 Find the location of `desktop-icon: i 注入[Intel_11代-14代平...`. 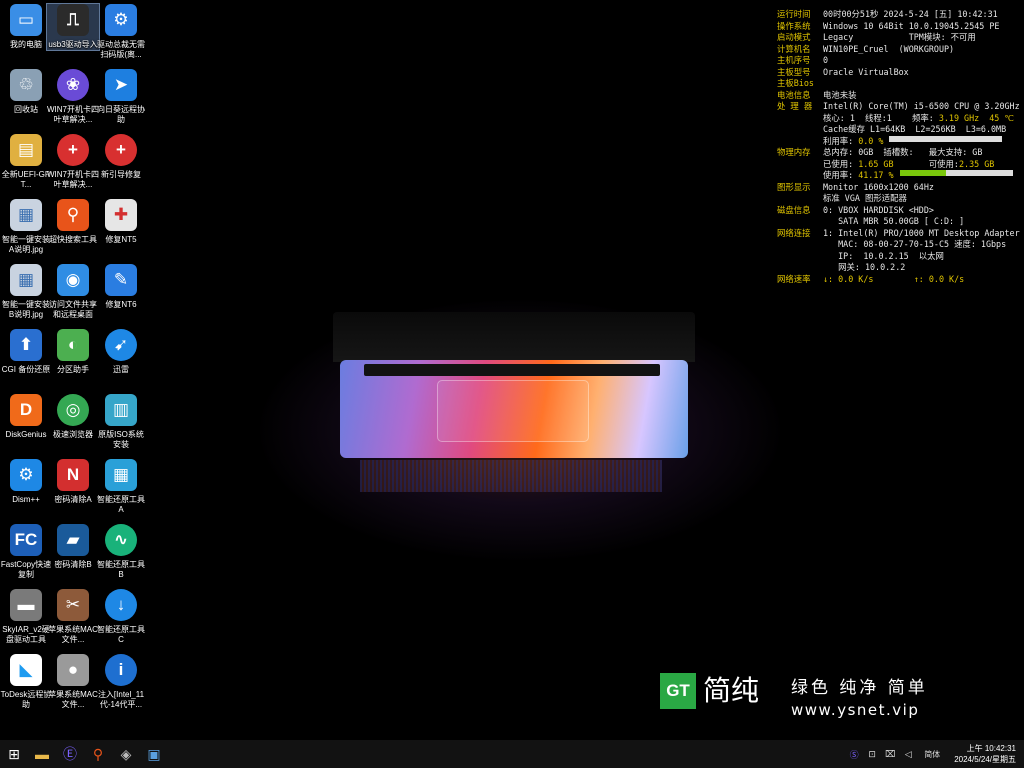

desktop-icon: i 注入[Intel_11代-14代平... is located at coordinates (121, 682).